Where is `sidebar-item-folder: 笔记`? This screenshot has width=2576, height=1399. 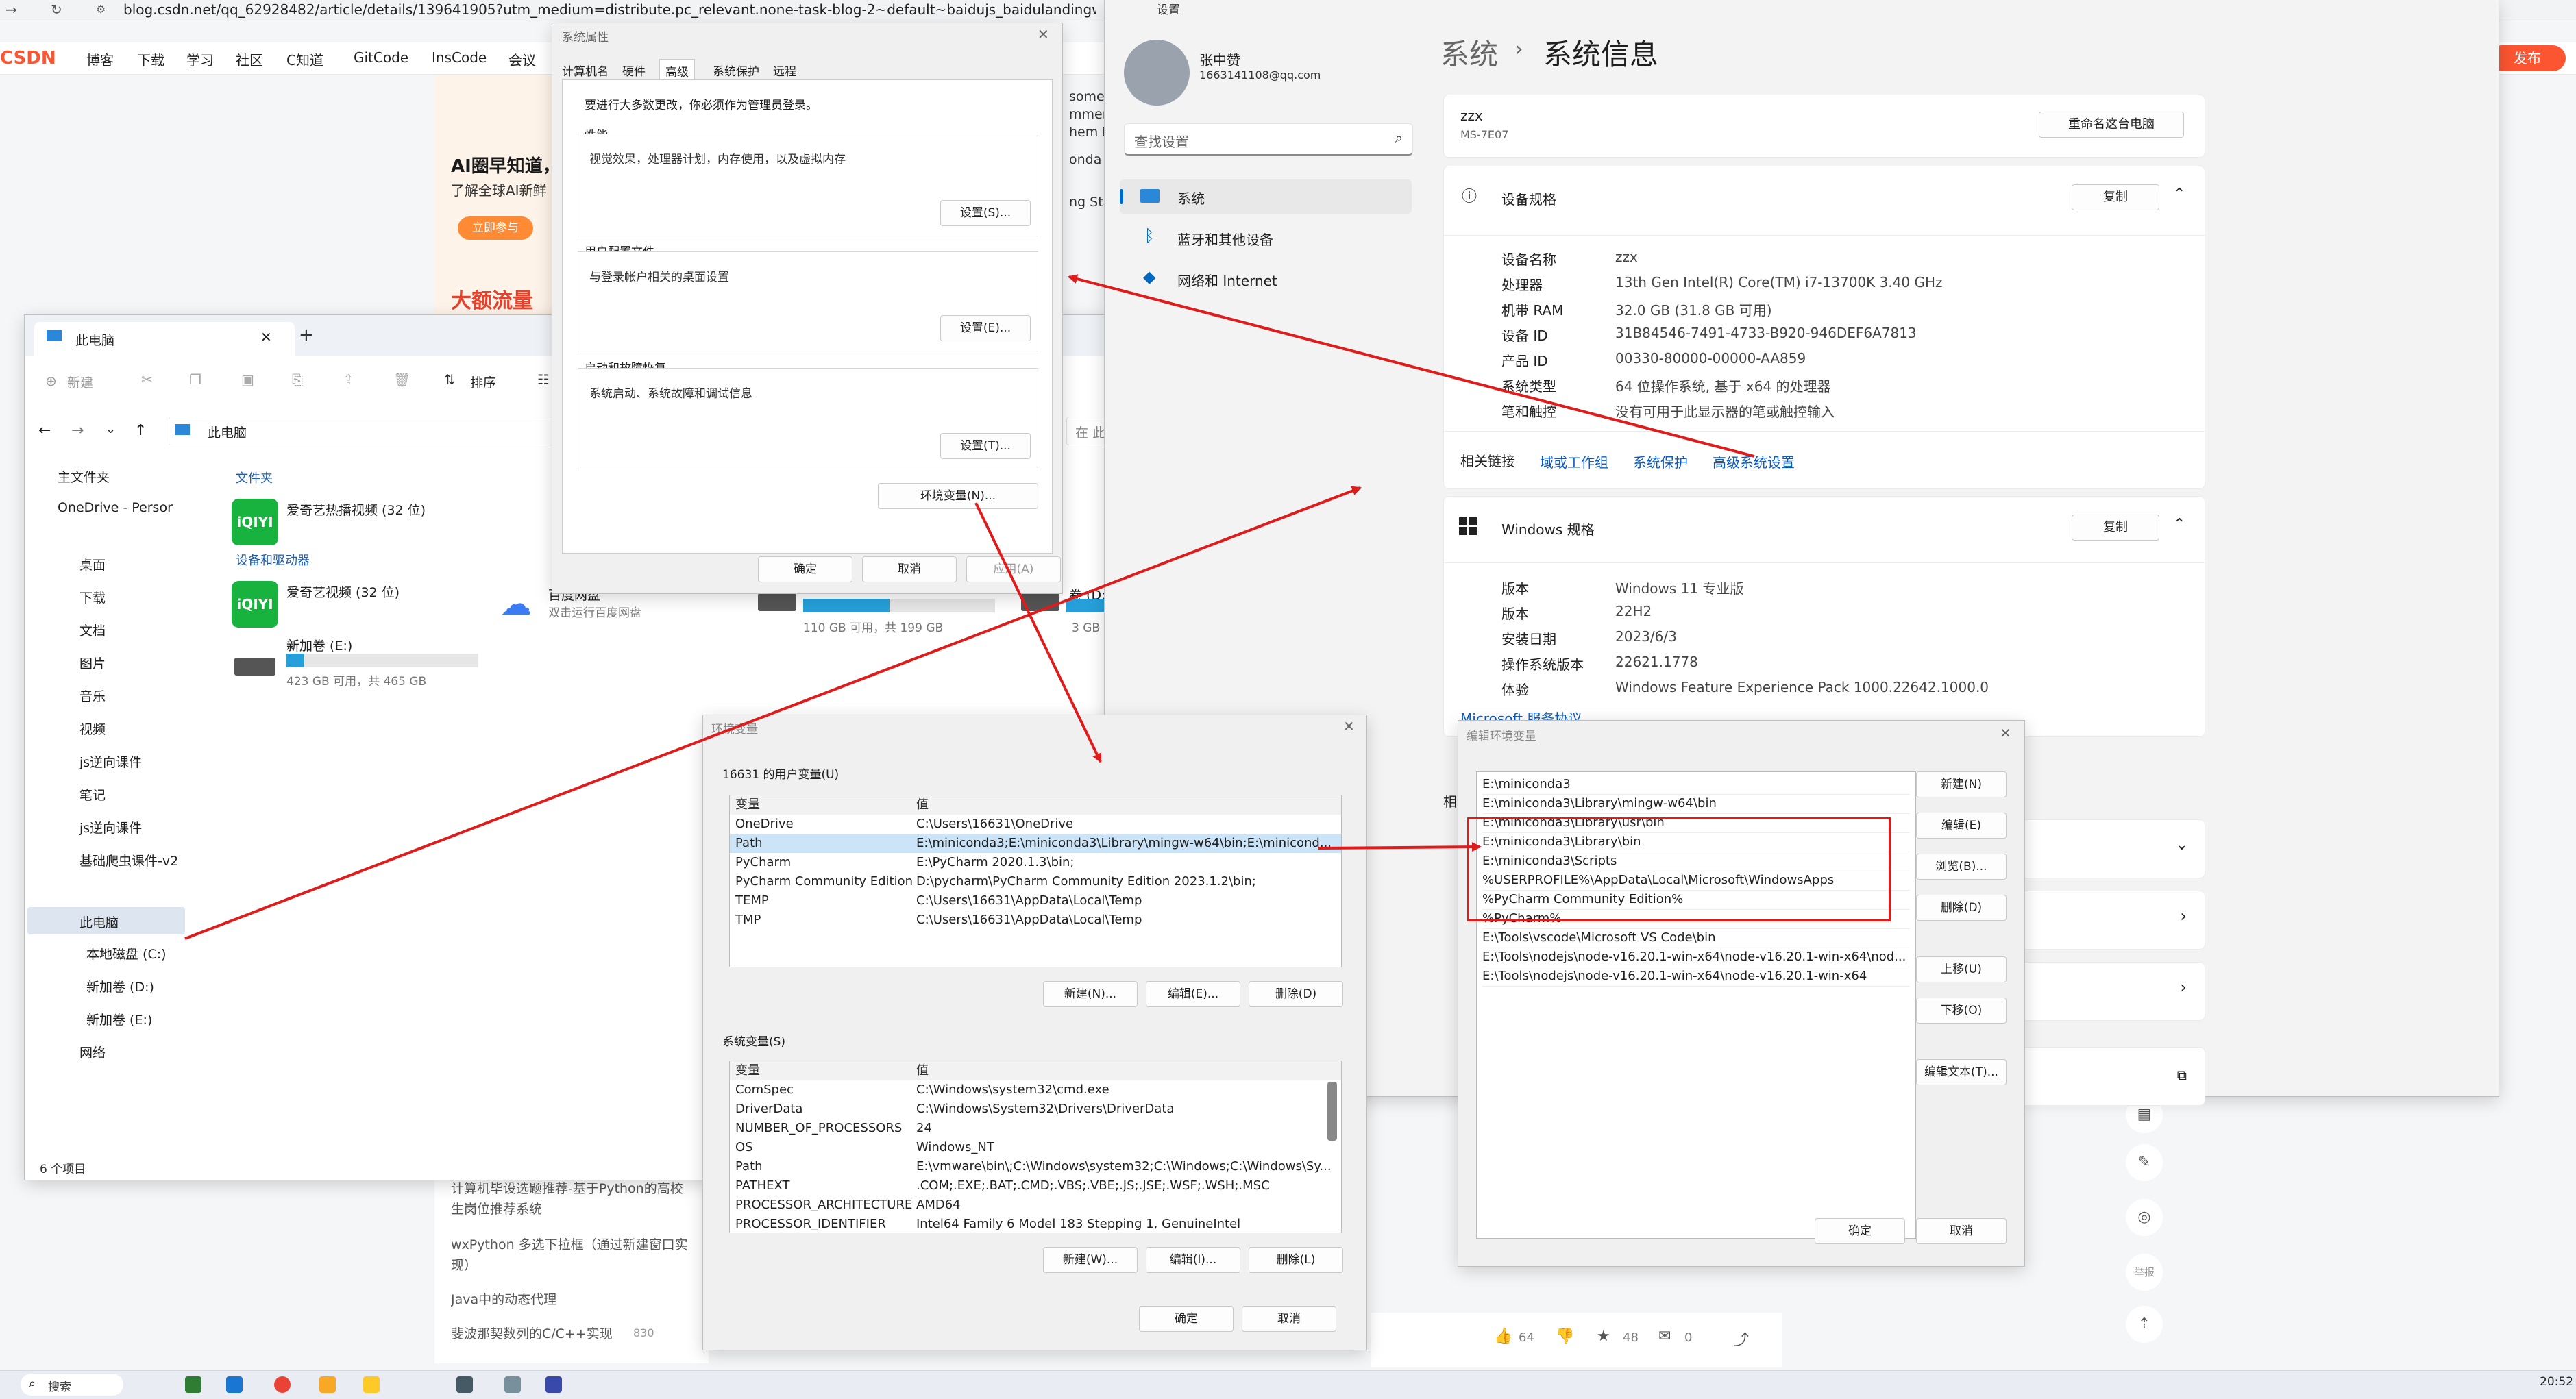 sidebar-item-folder: 笔记 is located at coordinates (93, 794).